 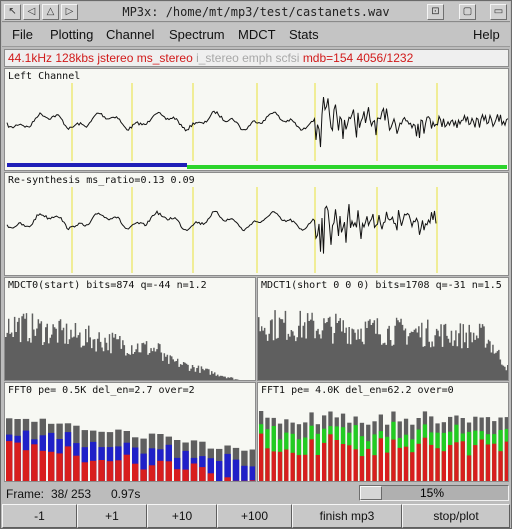 I want to click on frame-label: Frame:, so click(x=25, y=494).